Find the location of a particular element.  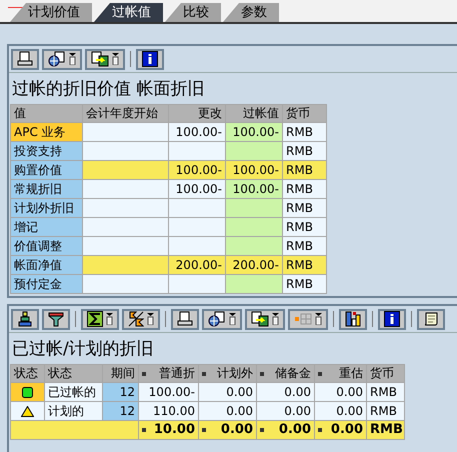

layout-grid-icon is located at coordinates (303, 319).